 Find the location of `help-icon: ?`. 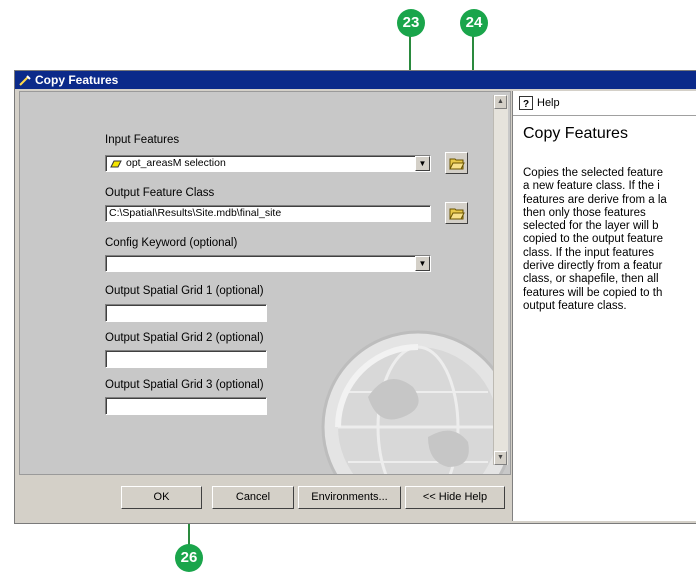

help-icon: ? is located at coordinates (526, 103).